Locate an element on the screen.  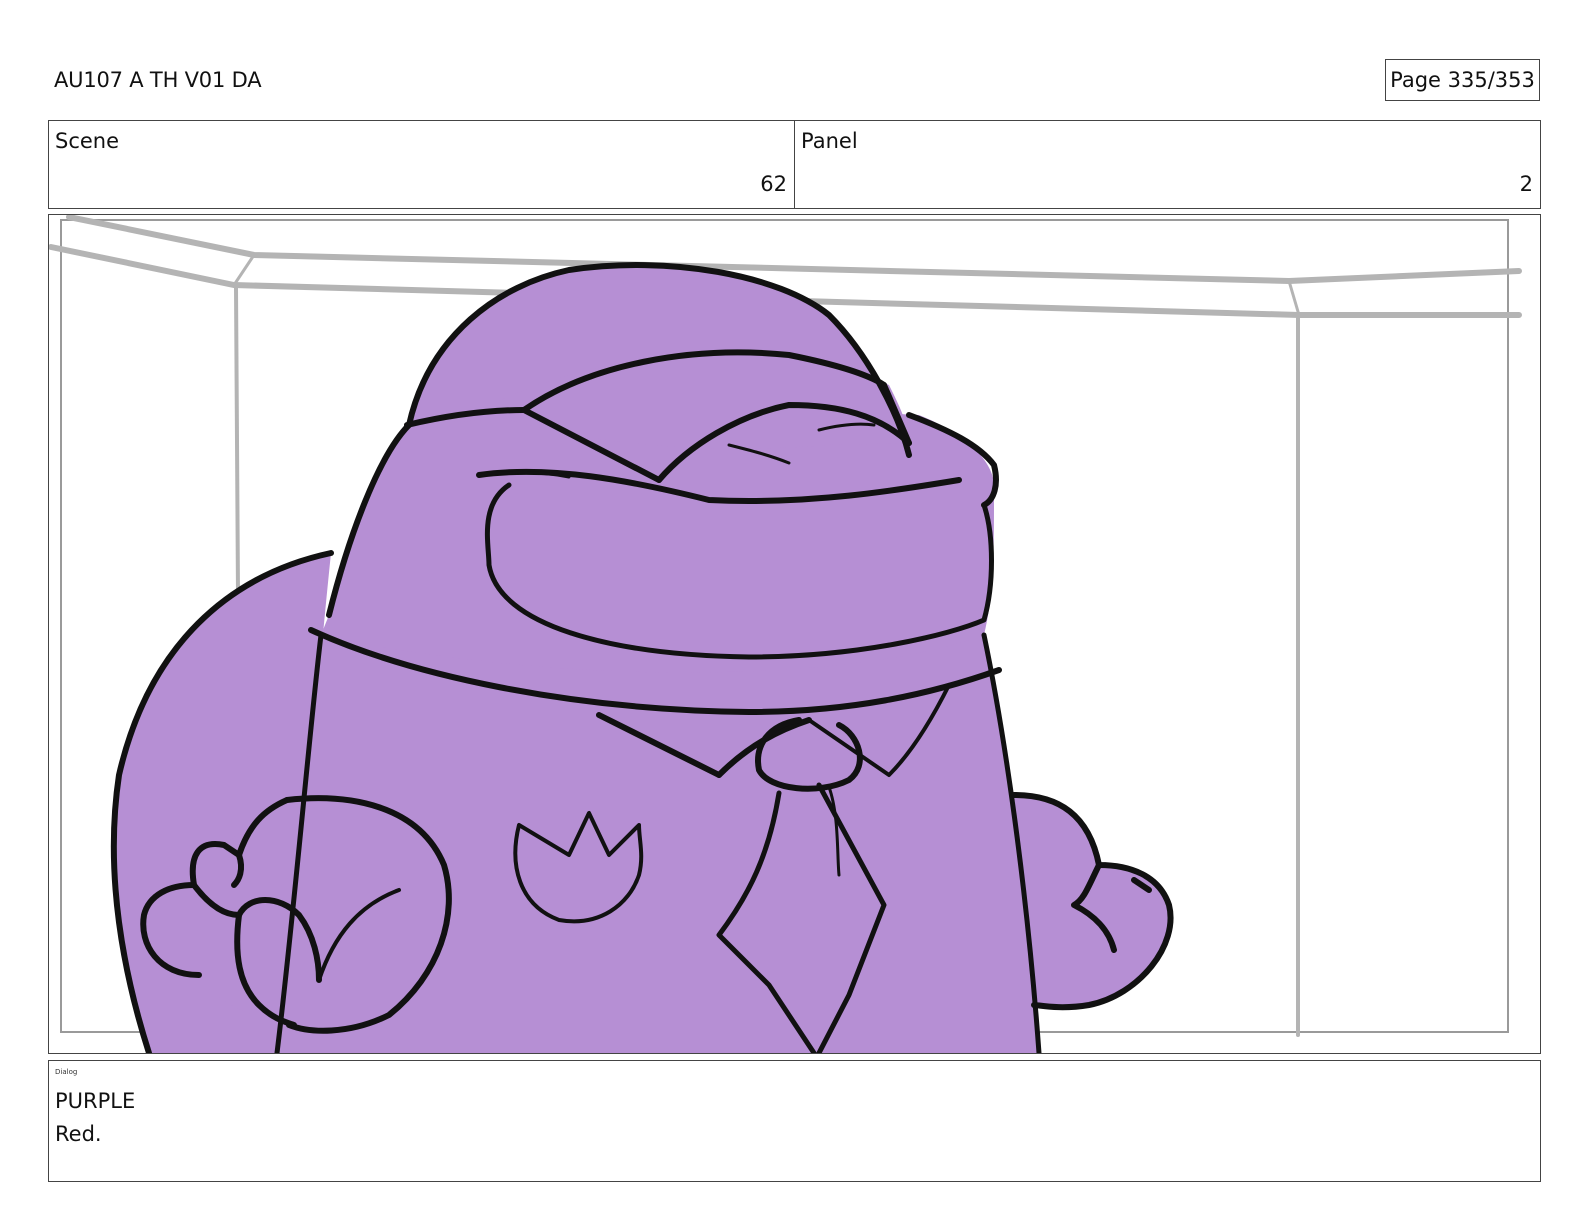
scene-cell: Scene 62 is located at coordinates (421, 164).